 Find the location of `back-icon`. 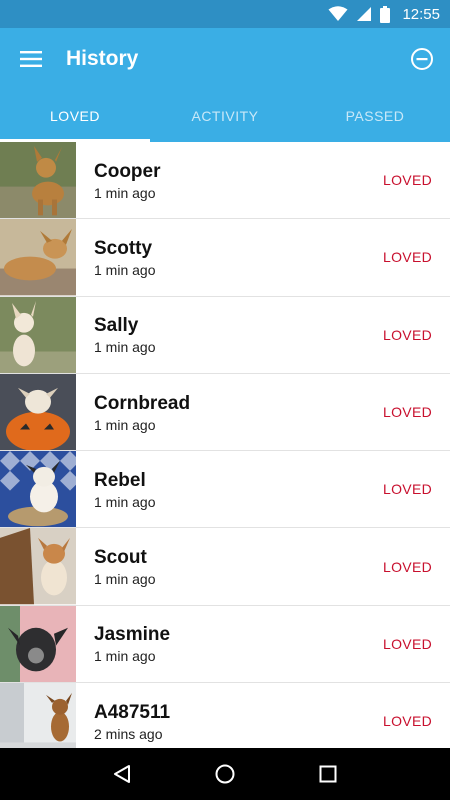

back-icon is located at coordinates (121, 774).